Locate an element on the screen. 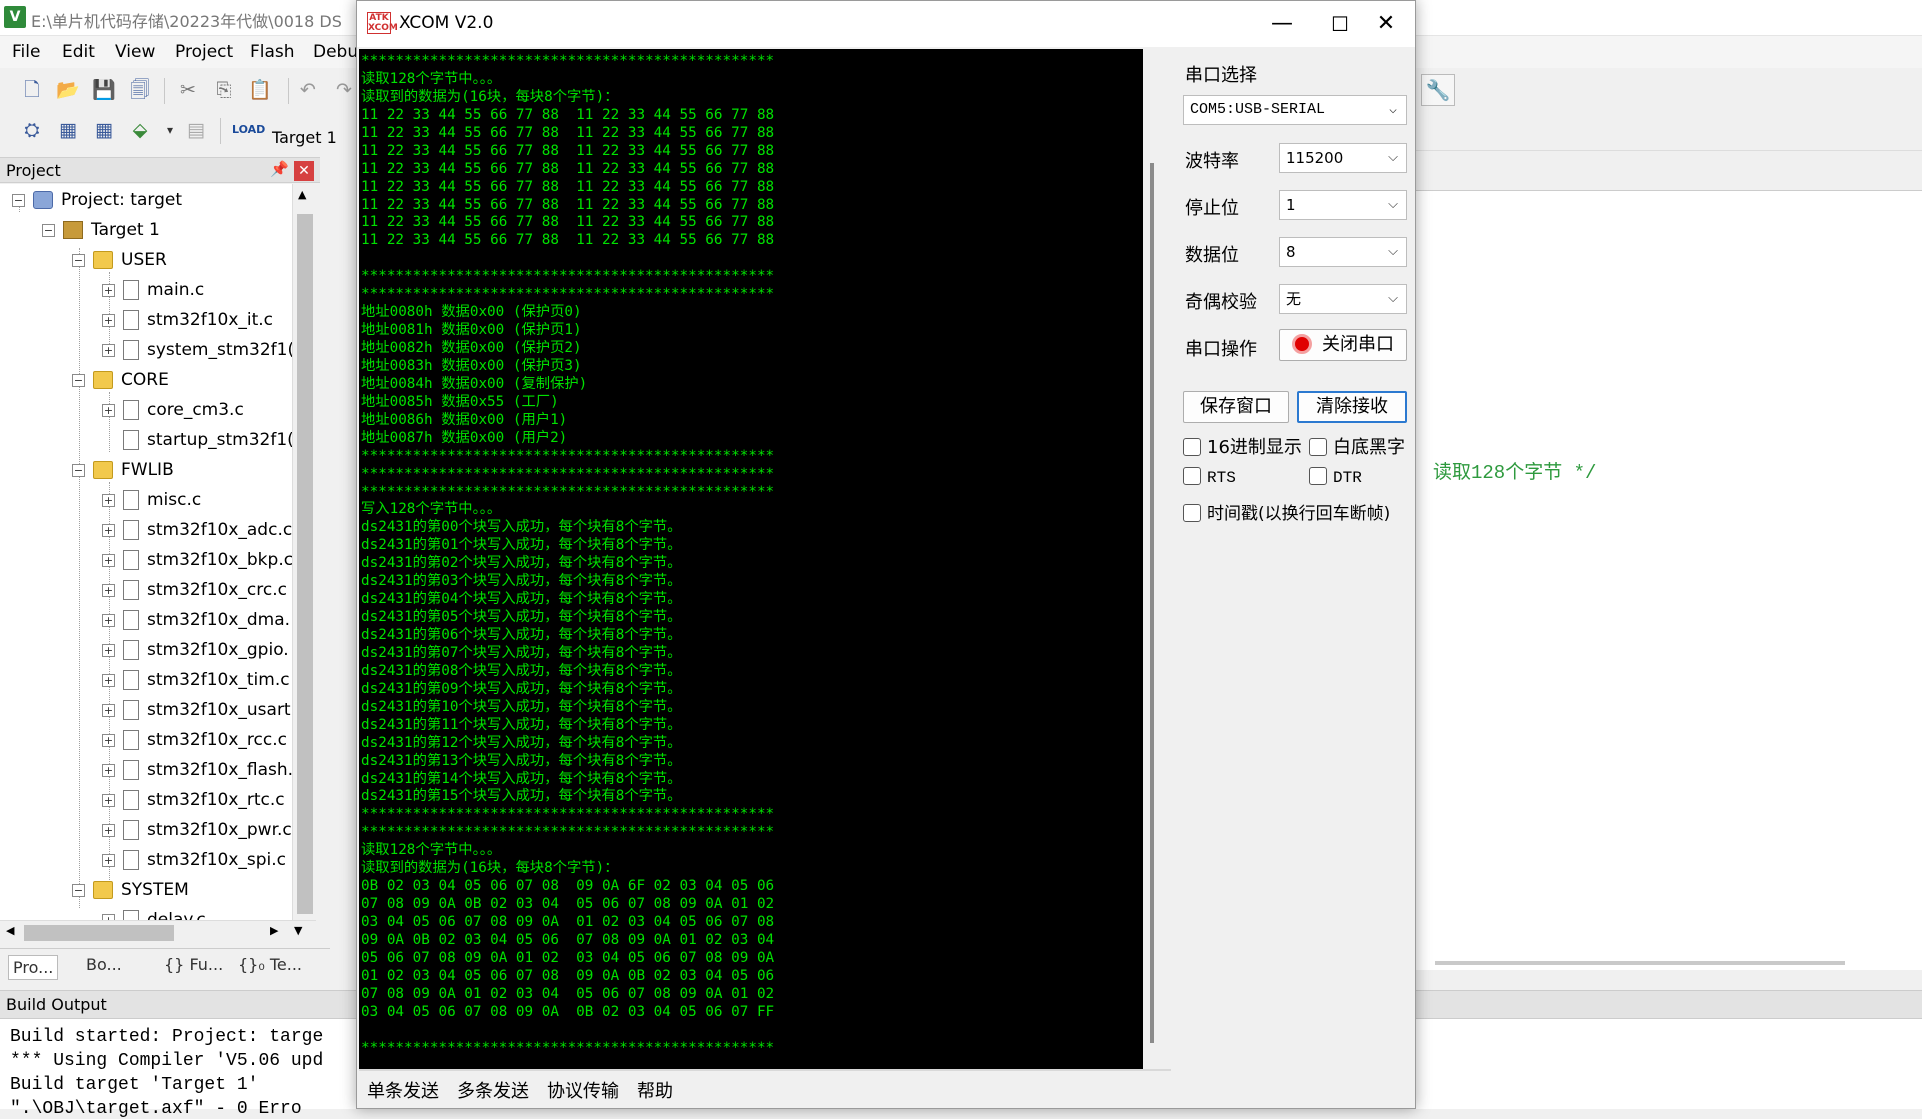 The width and height of the screenshot is (1922, 1119). paste-icon: 📋 is located at coordinates (260, 90).